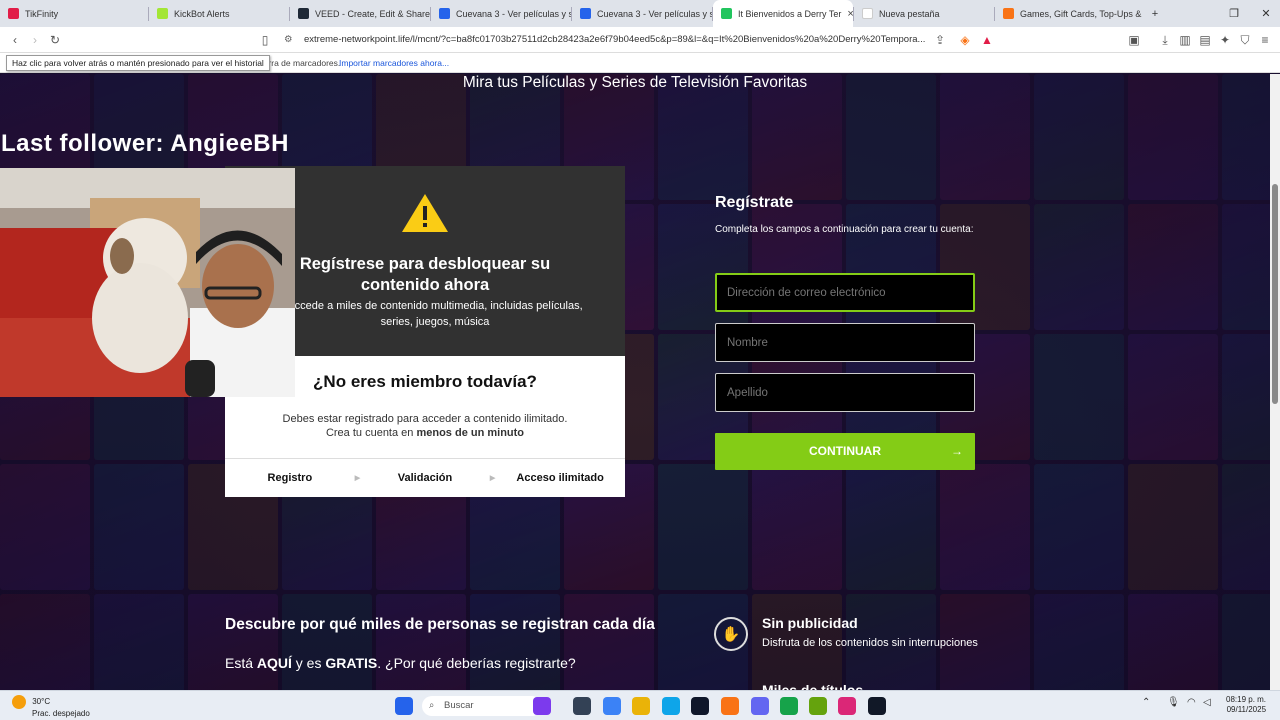  I want to click on step-validacion: Validación, so click(425, 478).